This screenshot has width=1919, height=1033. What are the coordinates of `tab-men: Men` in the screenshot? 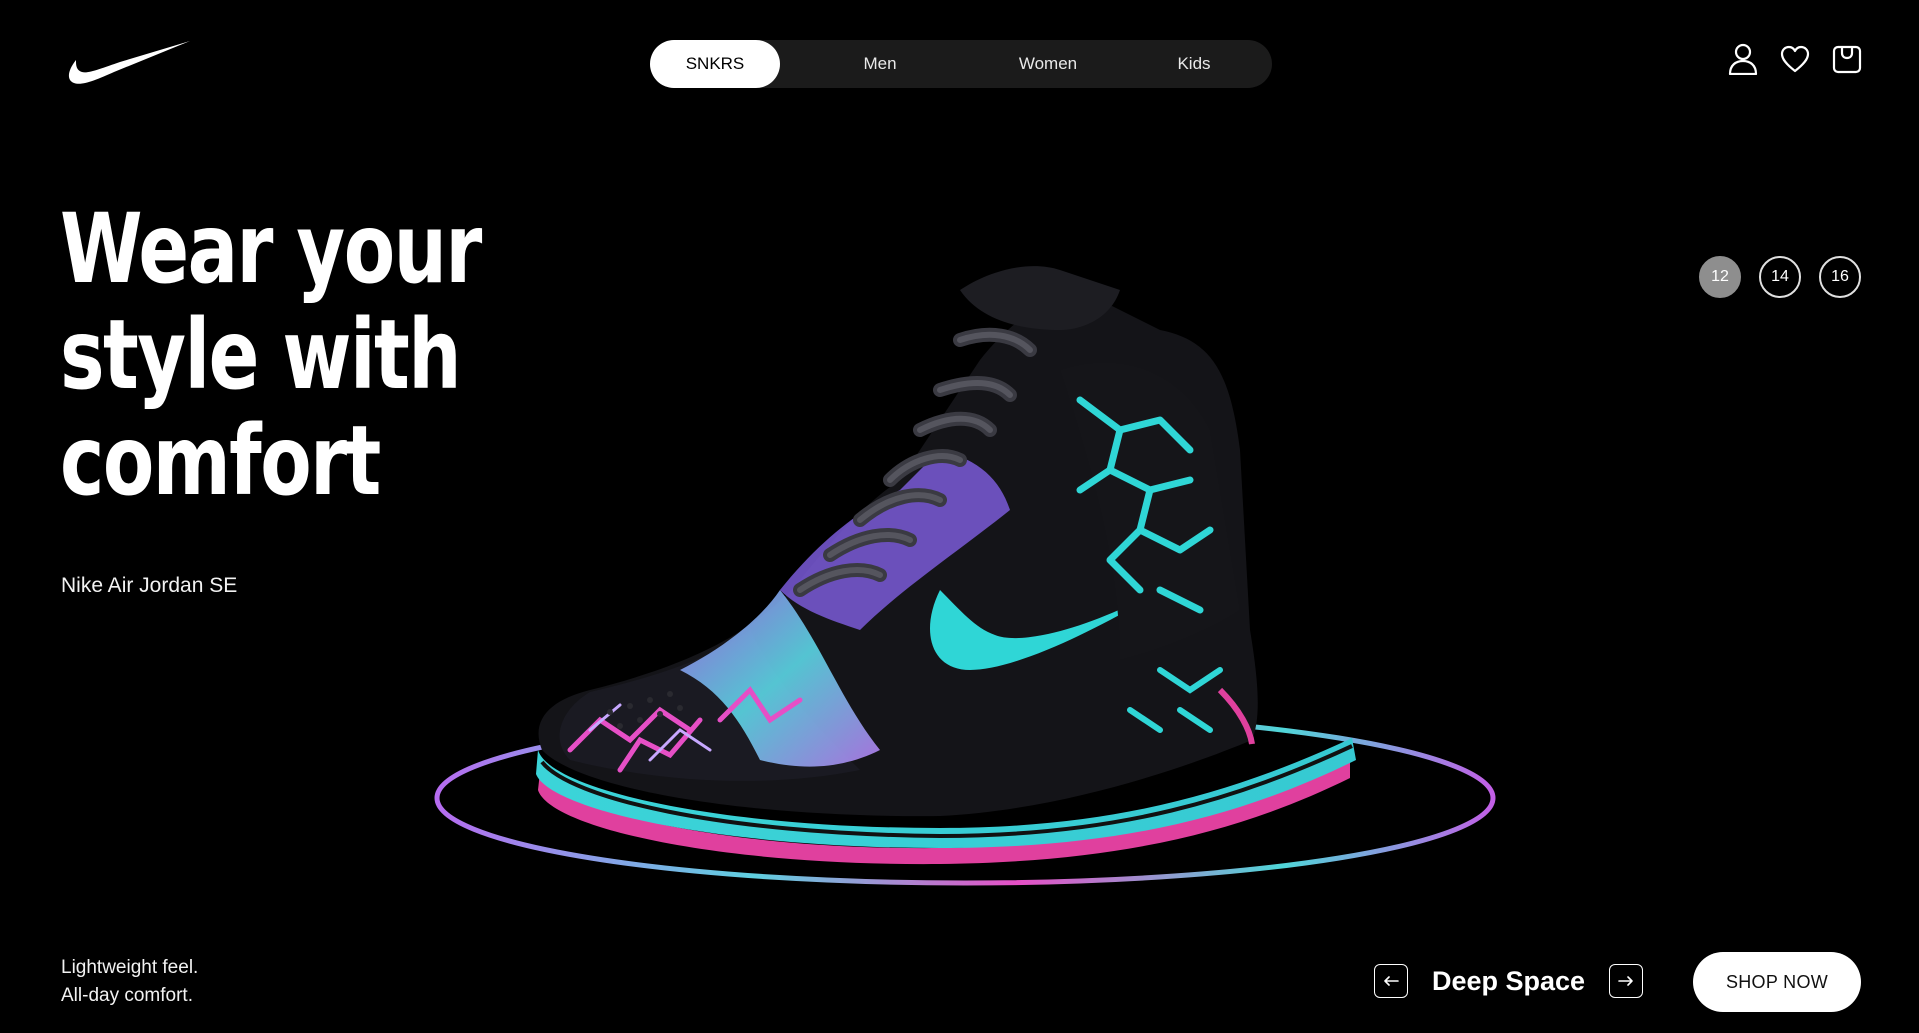 It's located at (880, 64).